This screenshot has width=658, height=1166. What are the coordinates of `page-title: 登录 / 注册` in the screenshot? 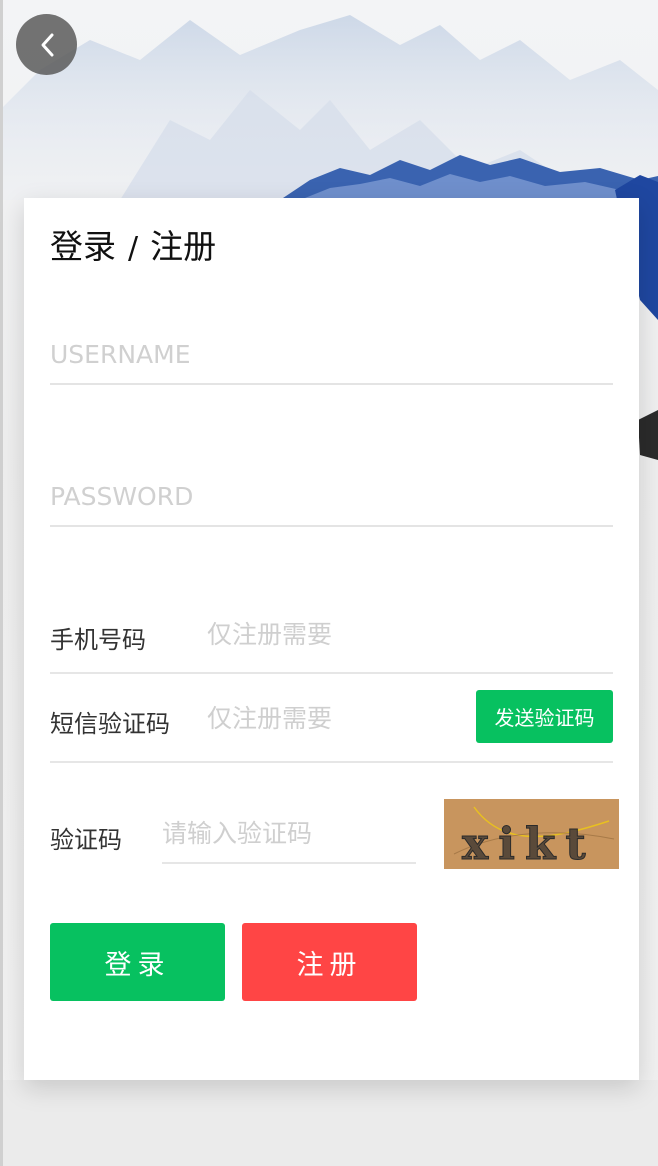 It's located at (133, 244).